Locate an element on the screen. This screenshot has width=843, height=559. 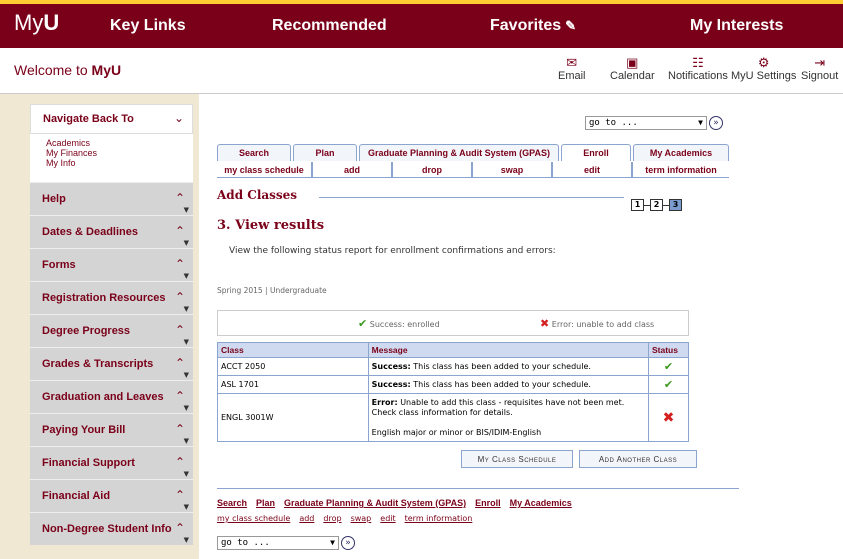
nav-favorites: Favorites ✎ is located at coordinates (533, 26).